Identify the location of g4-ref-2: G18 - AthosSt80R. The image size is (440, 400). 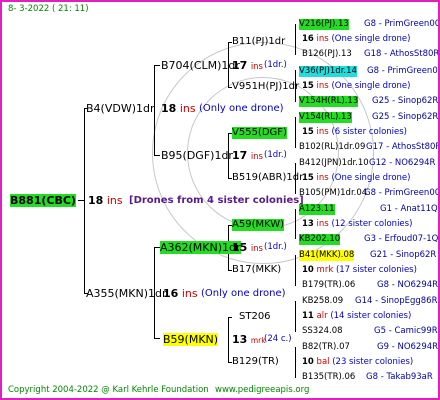
(402, 54).